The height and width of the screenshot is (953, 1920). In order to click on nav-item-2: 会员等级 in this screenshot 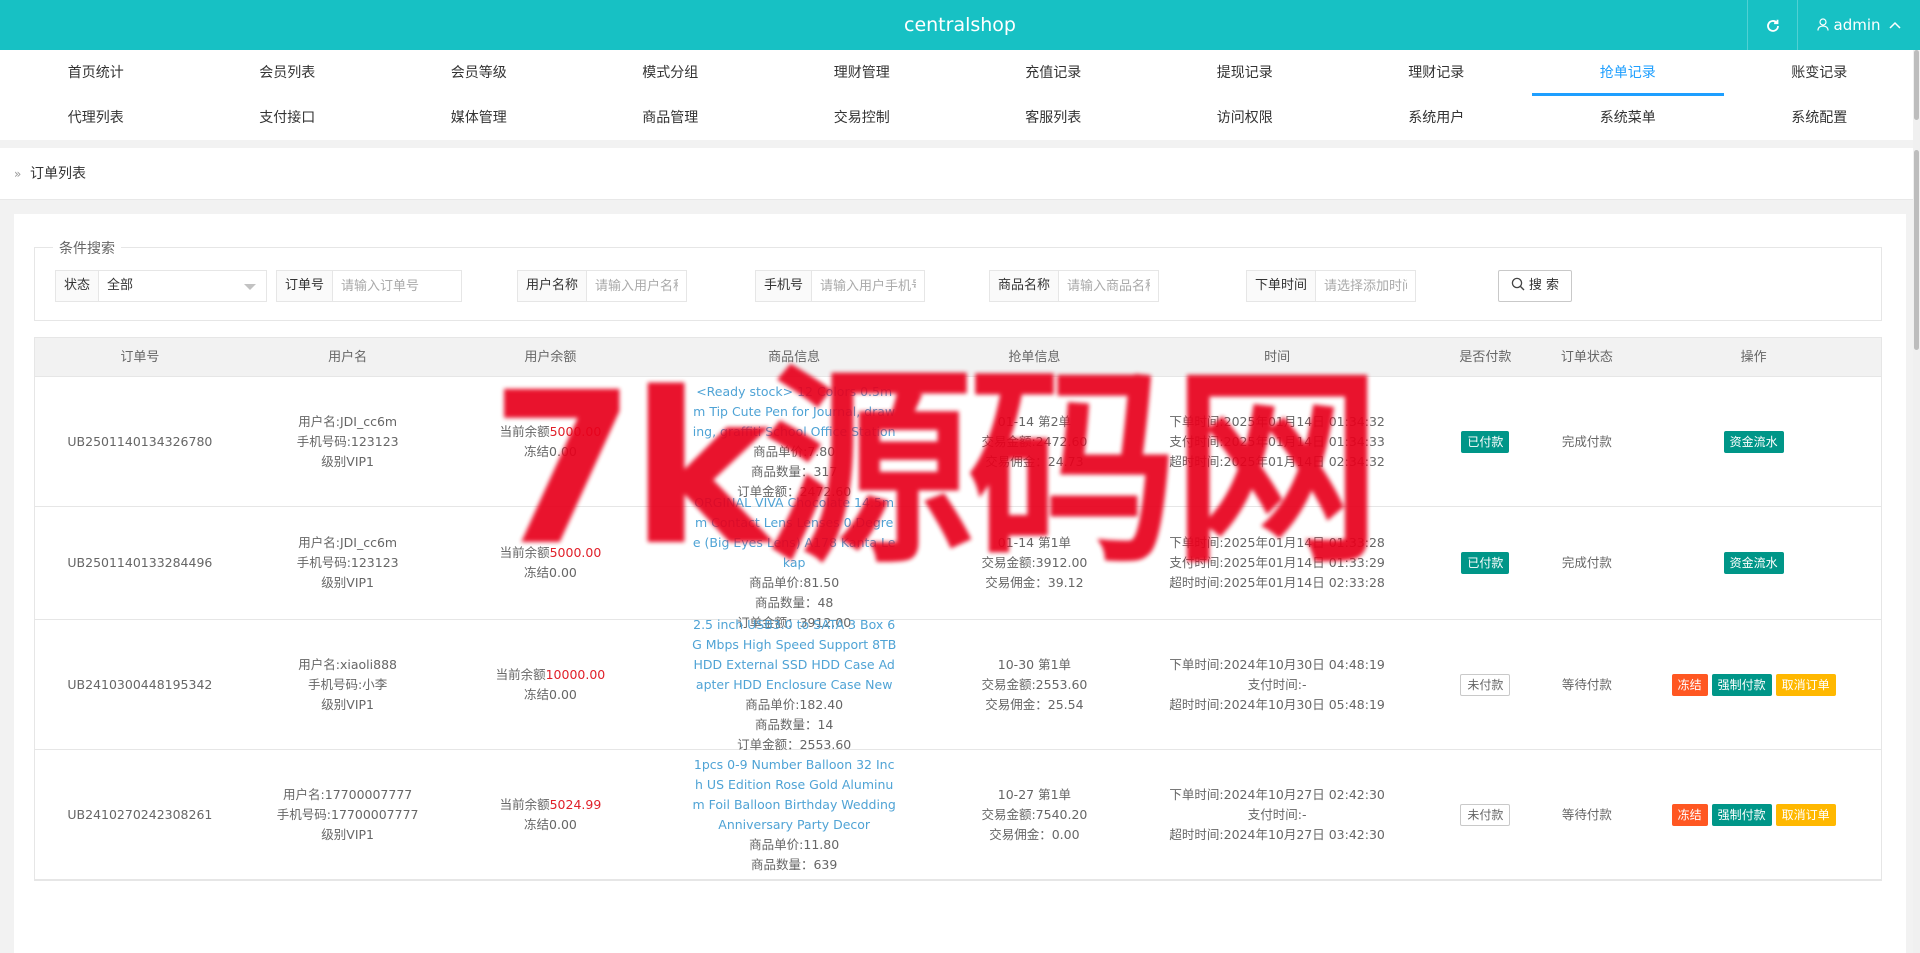, I will do `click(479, 73)`.